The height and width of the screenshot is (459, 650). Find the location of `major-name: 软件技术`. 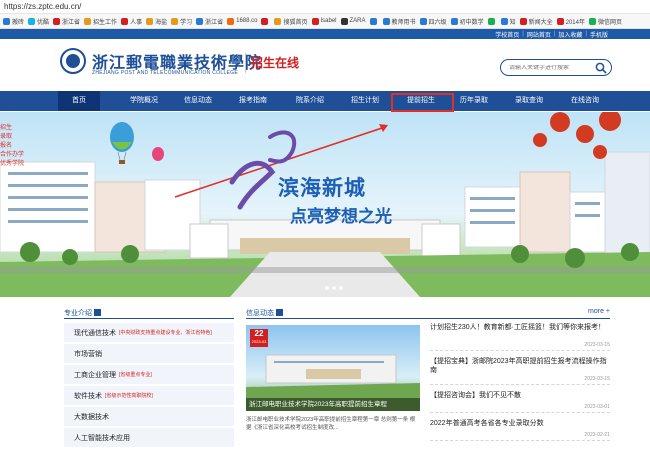

major-name: 软件技术 is located at coordinates (88, 396).